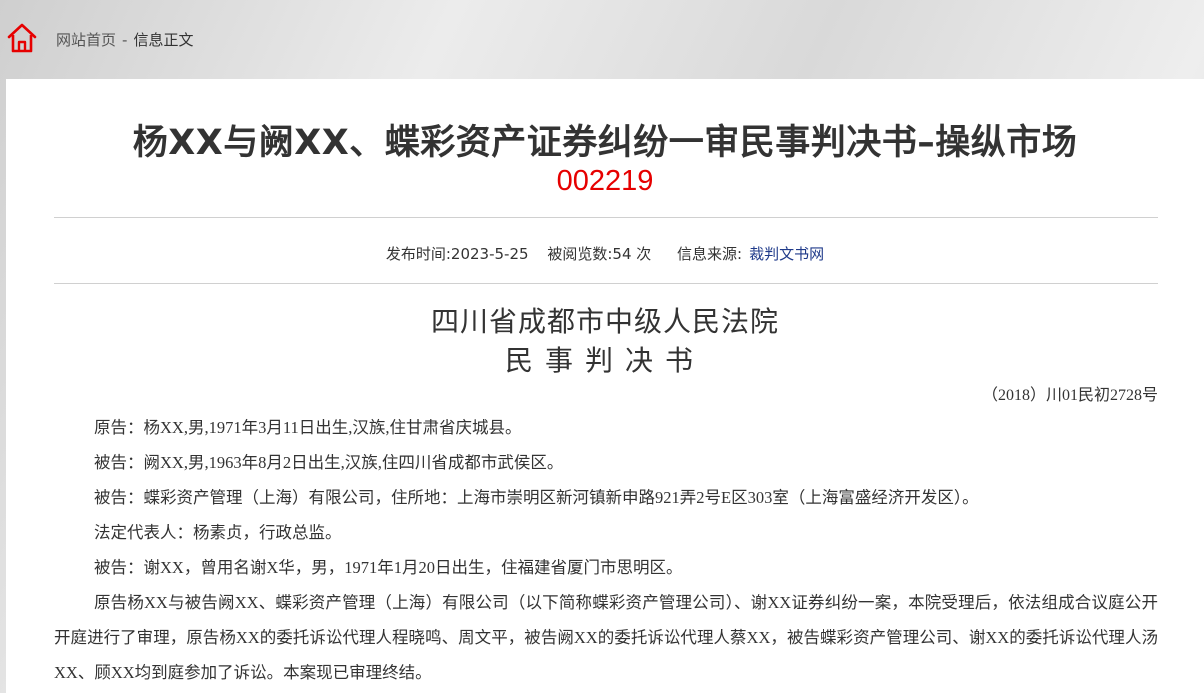 The image size is (1204, 693). Describe the element at coordinates (86, 40) in the screenshot. I see `breadcrumb-home-link: 网站首页` at that location.